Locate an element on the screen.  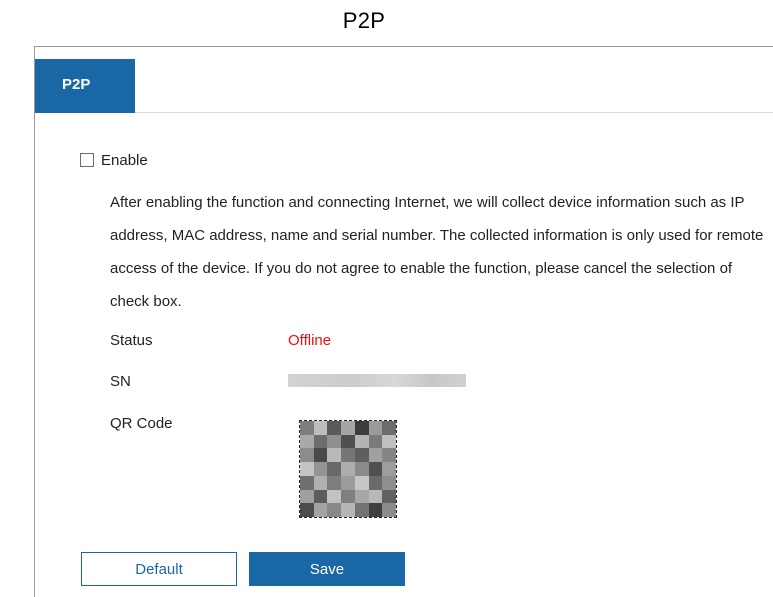
enable-checkbox is located at coordinates (87, 160).